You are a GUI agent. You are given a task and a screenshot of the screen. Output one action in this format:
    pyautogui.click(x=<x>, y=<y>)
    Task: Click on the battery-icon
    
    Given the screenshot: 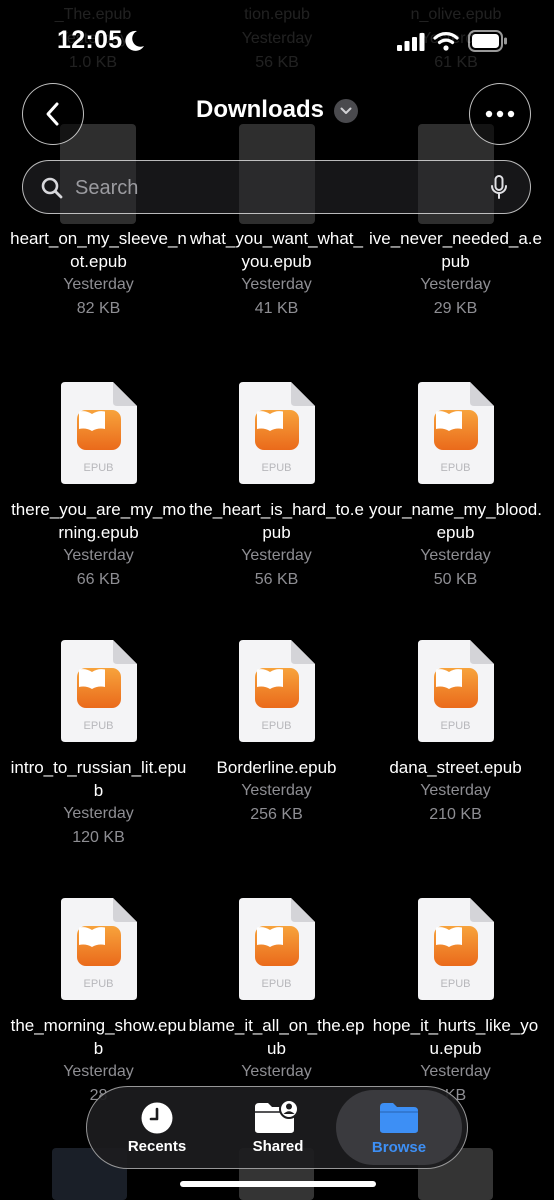 What is the action you would take?
    pyautogui.click(x=487, y=41)
    